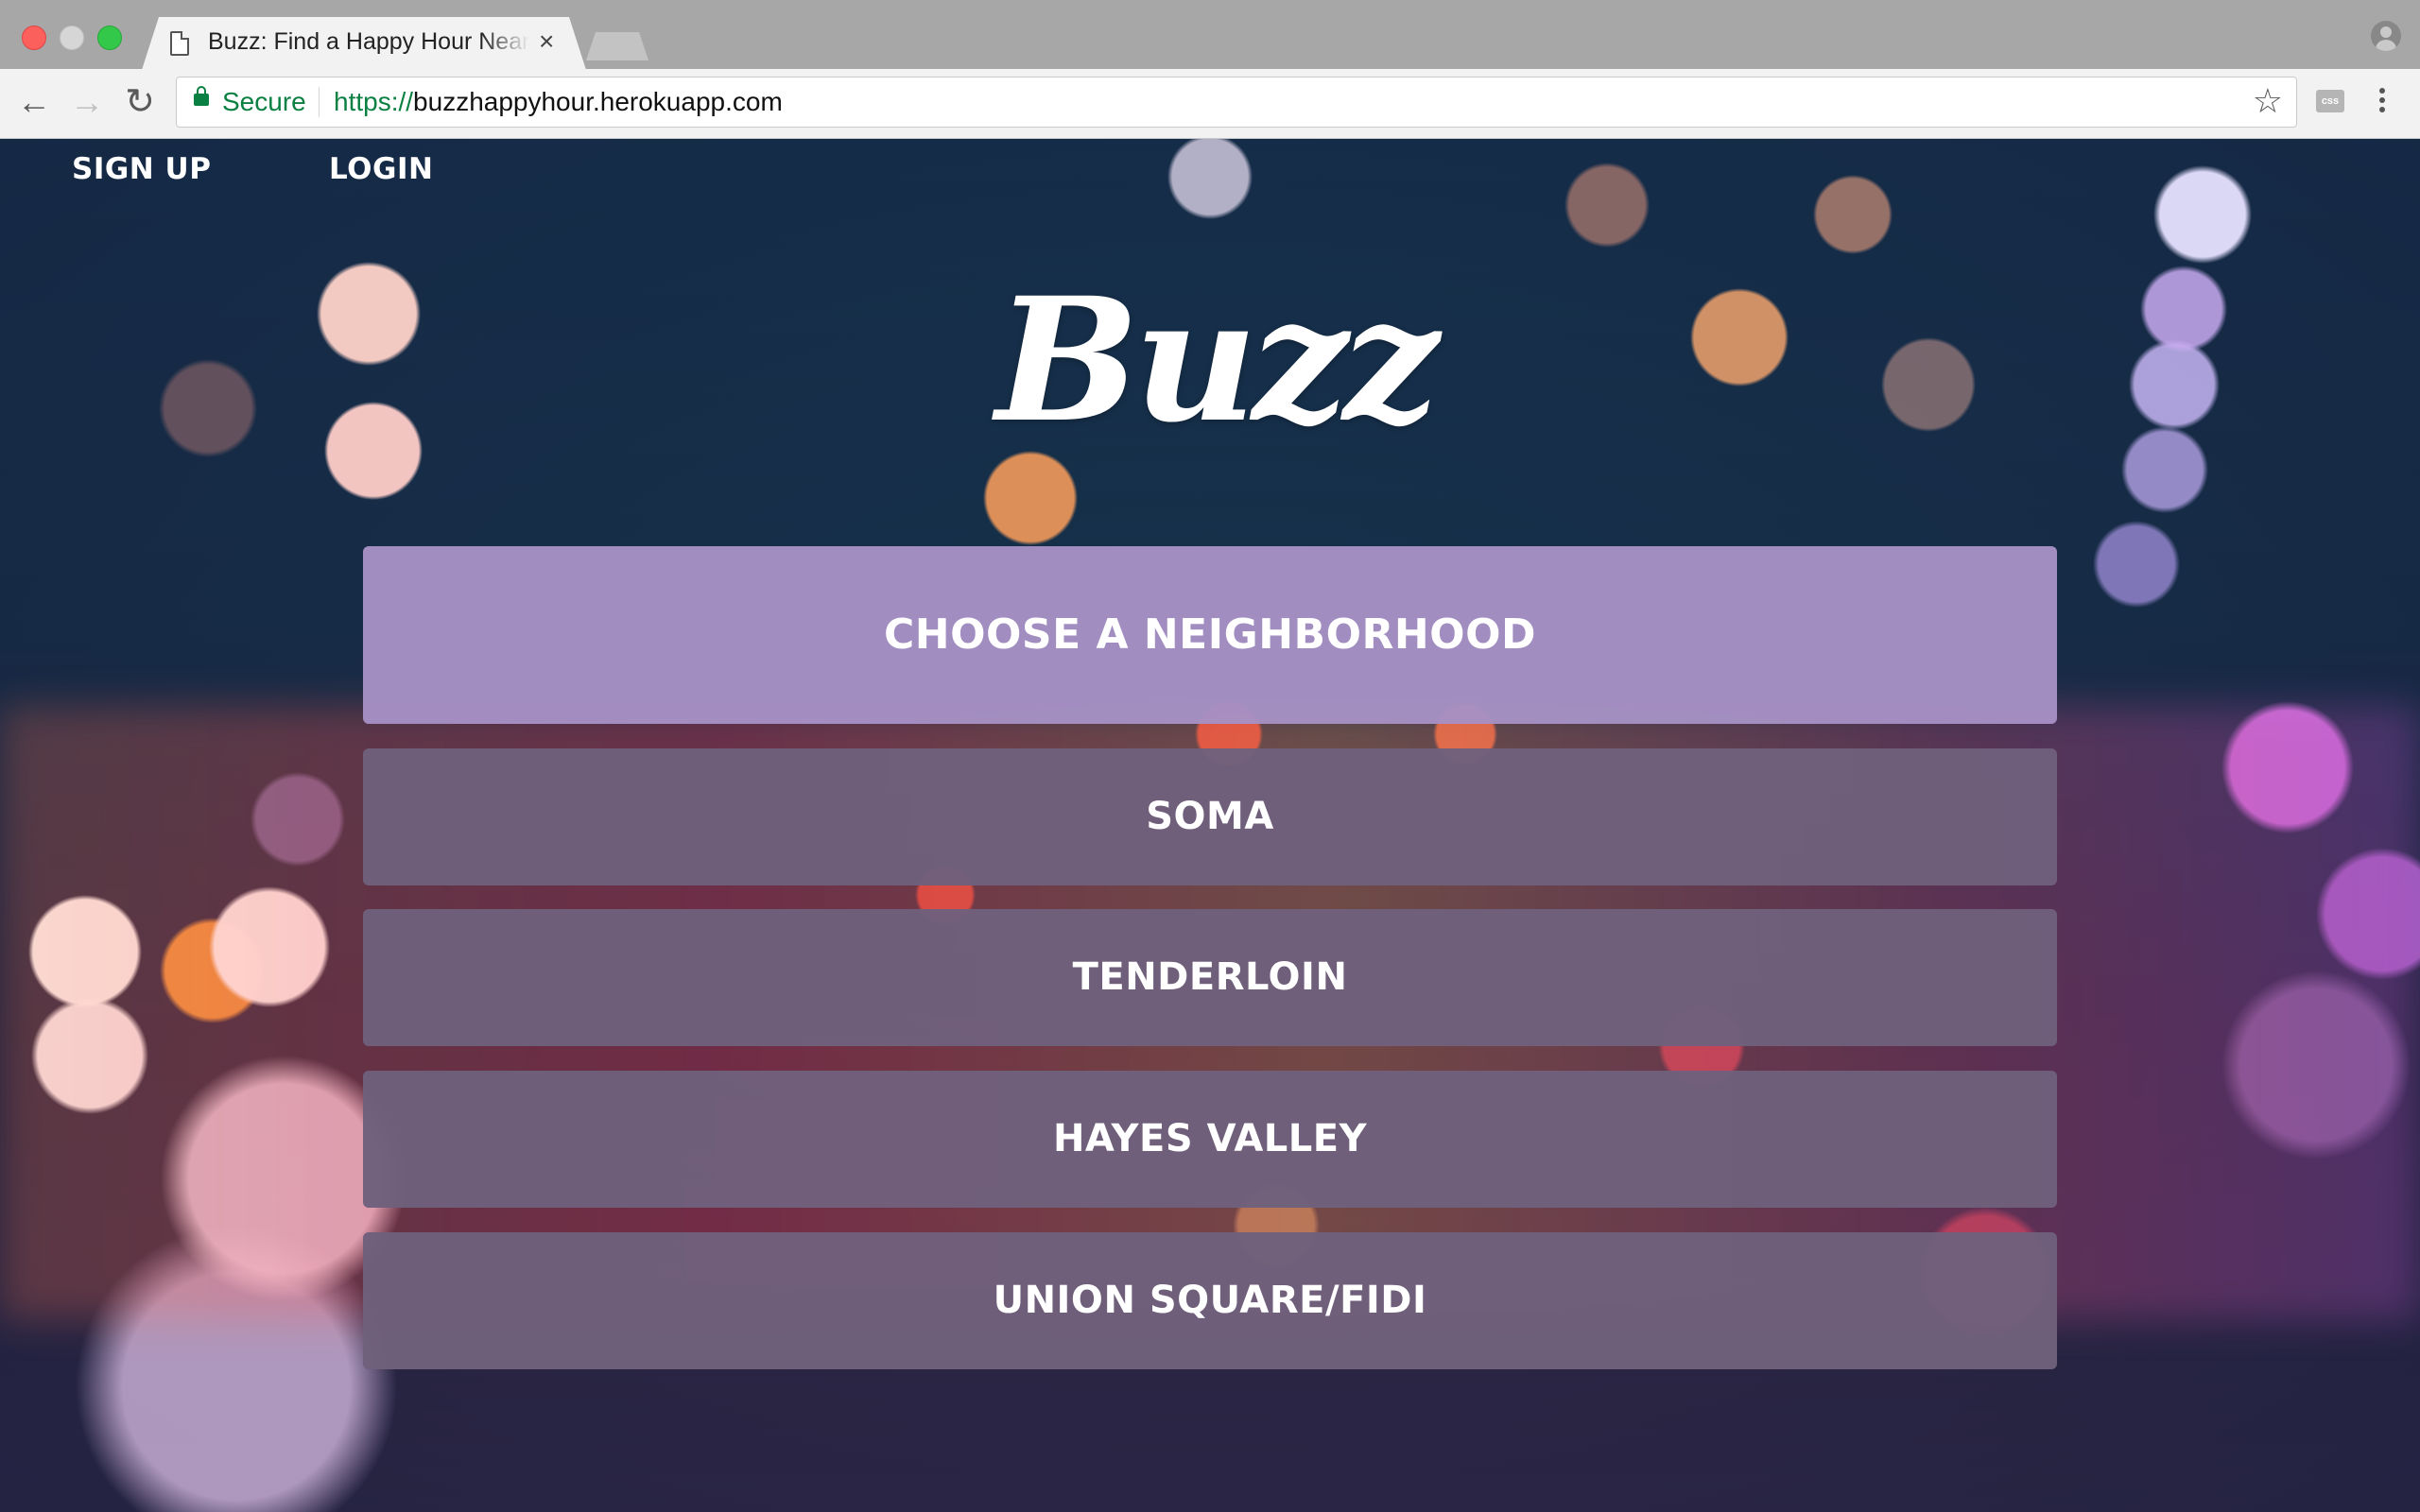 The height and width of the screenshot is (1512, 2420). I want to click on sign-up-link: SIGN UP, so click(141, 169).